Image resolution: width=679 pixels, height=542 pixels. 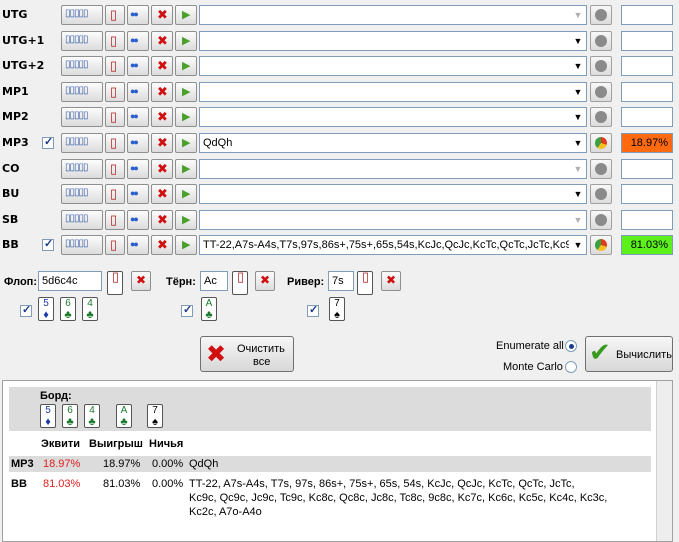 What do you see at coordinates (393, 143) in the screenshot?
I see `hand-combo: QdQh ▼` at bounding box center [393, 143].